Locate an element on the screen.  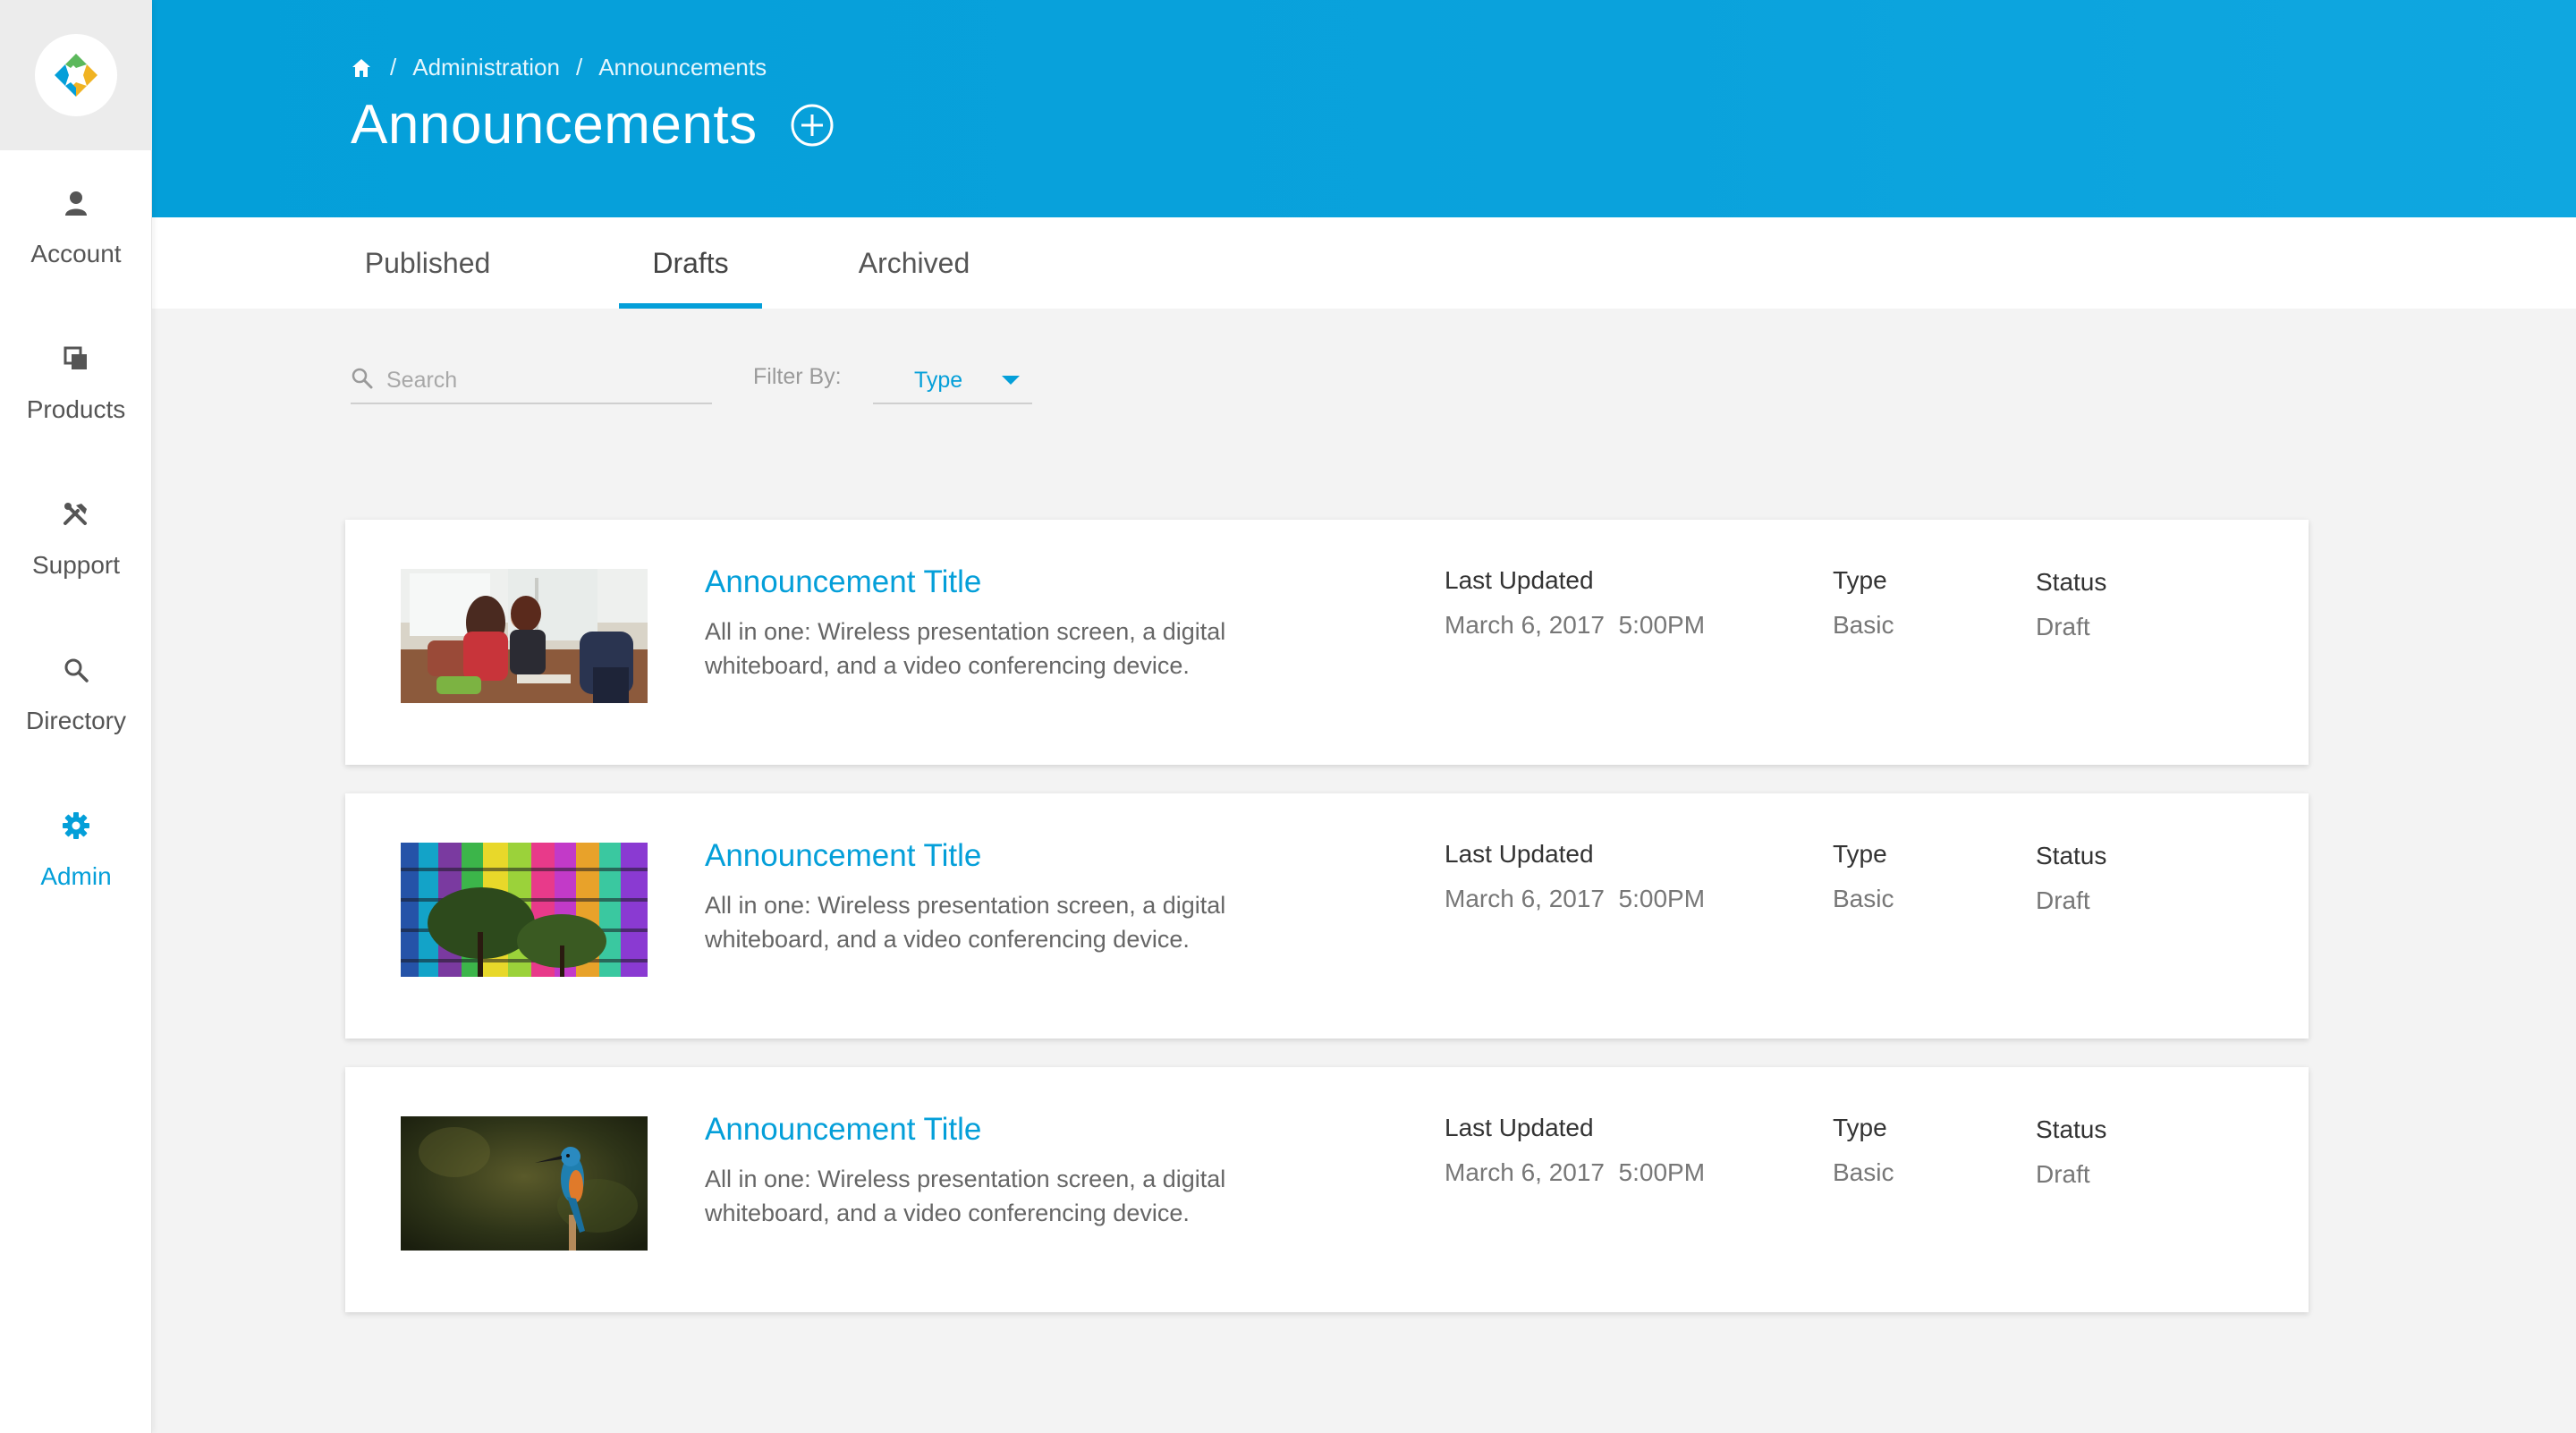
sidebar-item-label: Account is located at coordinates (76, 253).